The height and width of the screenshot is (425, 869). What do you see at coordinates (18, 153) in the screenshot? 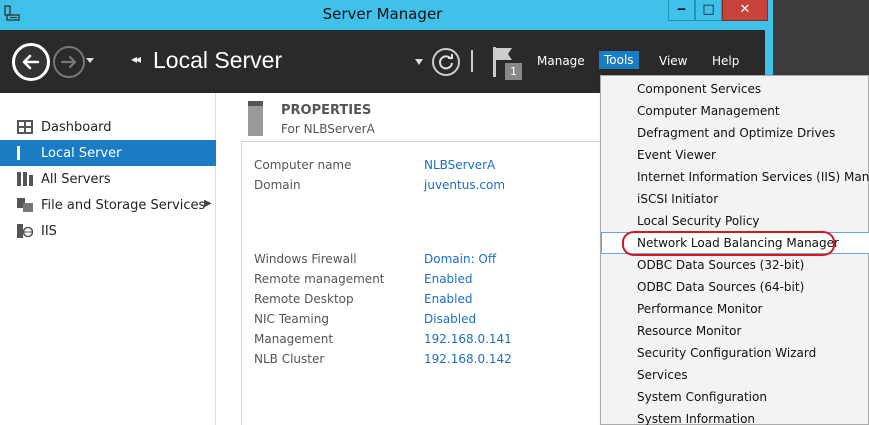
I see `server-icon` at bounding box center [18, 153].